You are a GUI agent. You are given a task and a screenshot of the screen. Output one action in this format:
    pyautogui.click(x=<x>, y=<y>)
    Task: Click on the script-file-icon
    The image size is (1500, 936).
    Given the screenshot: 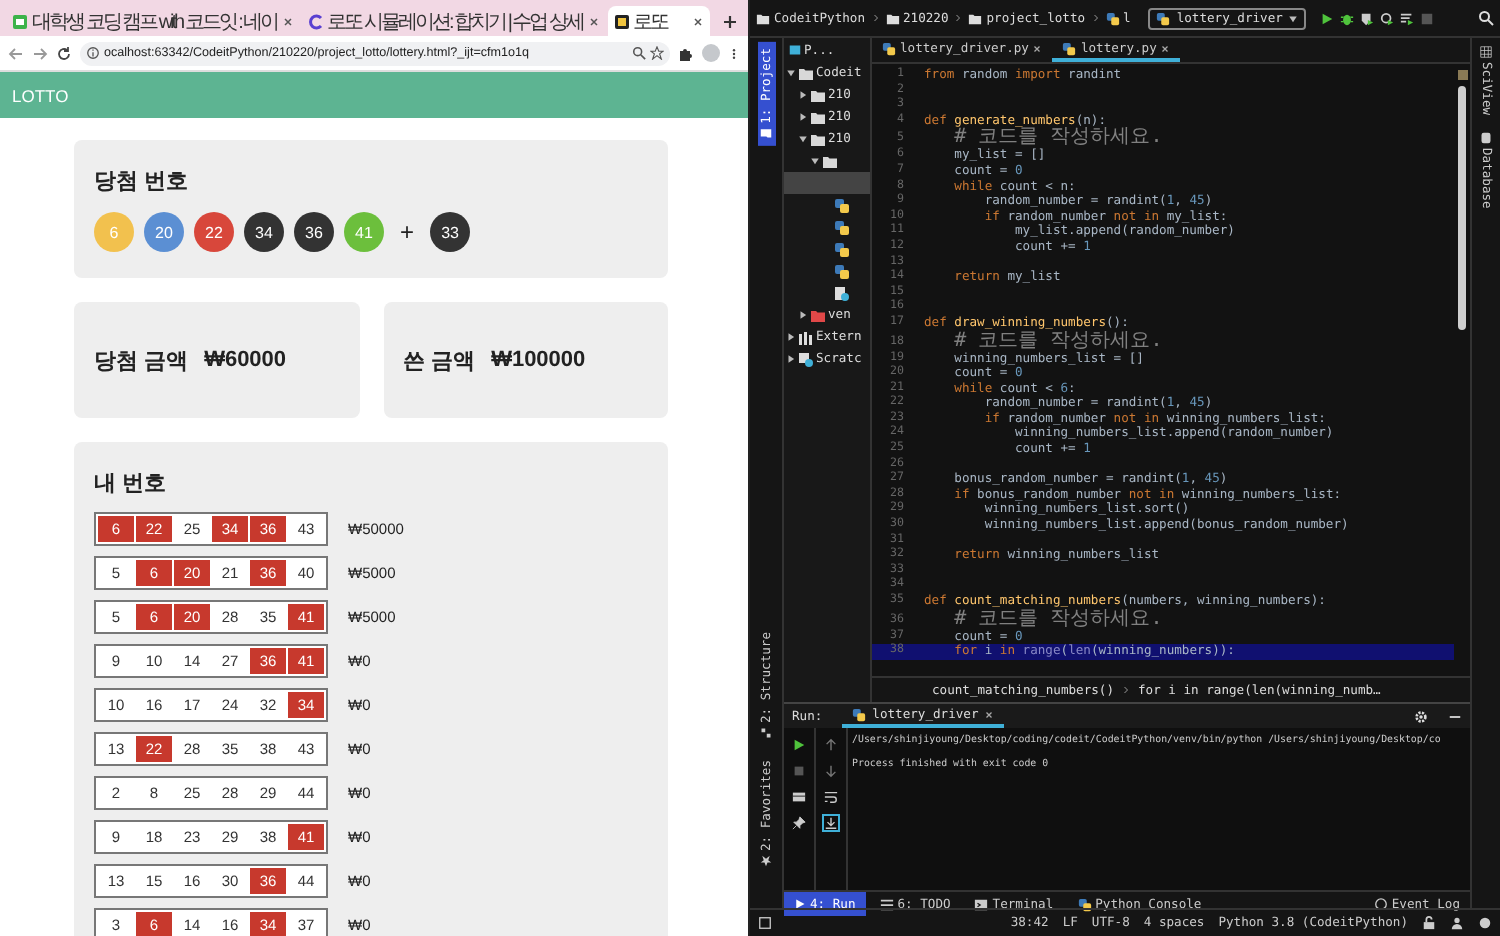 What is the action you would take?
    pyautogui.click(x=842, y=293)
    